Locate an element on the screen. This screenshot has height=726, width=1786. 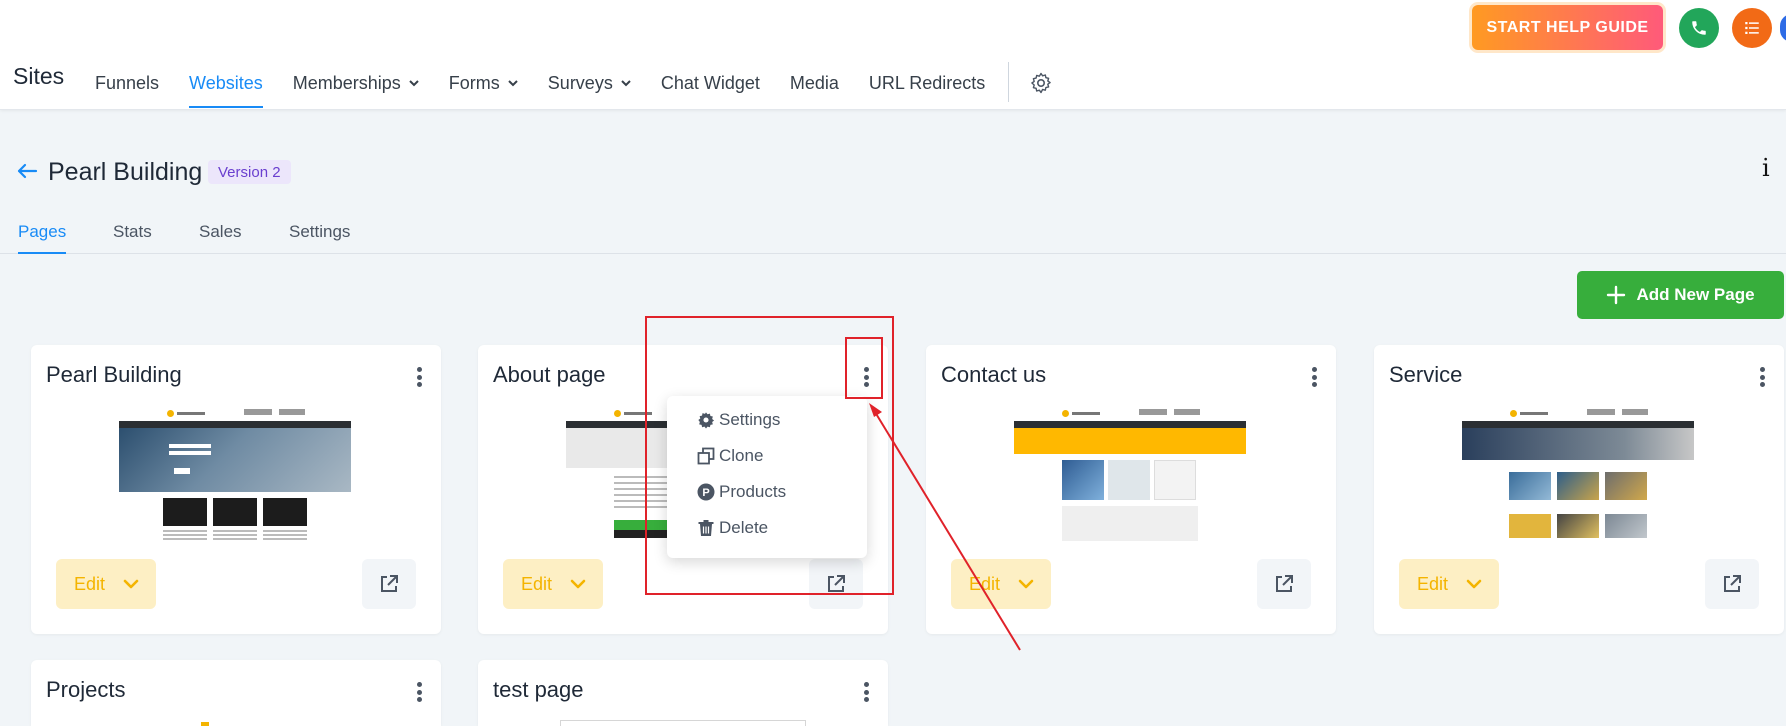
nav-url-redirects: URL Redirects is located at coordinates (927, 83).